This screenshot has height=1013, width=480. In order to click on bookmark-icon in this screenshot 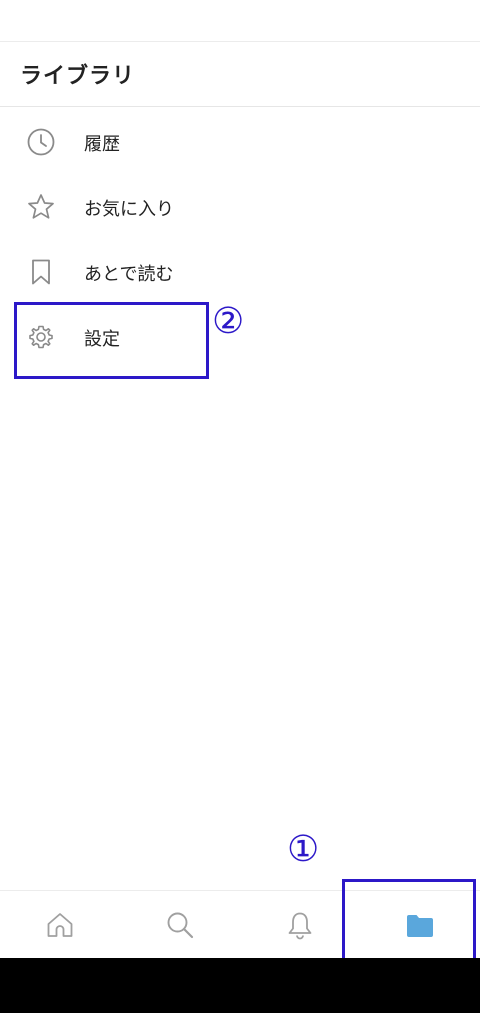, I will do `click(41, 272)`.